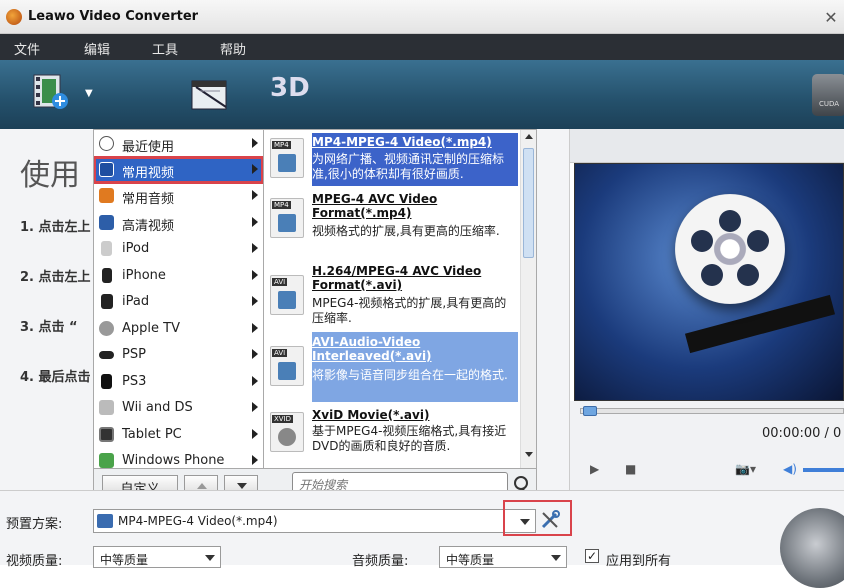  I want to click on format-tag: XVID, so click(283, 419).